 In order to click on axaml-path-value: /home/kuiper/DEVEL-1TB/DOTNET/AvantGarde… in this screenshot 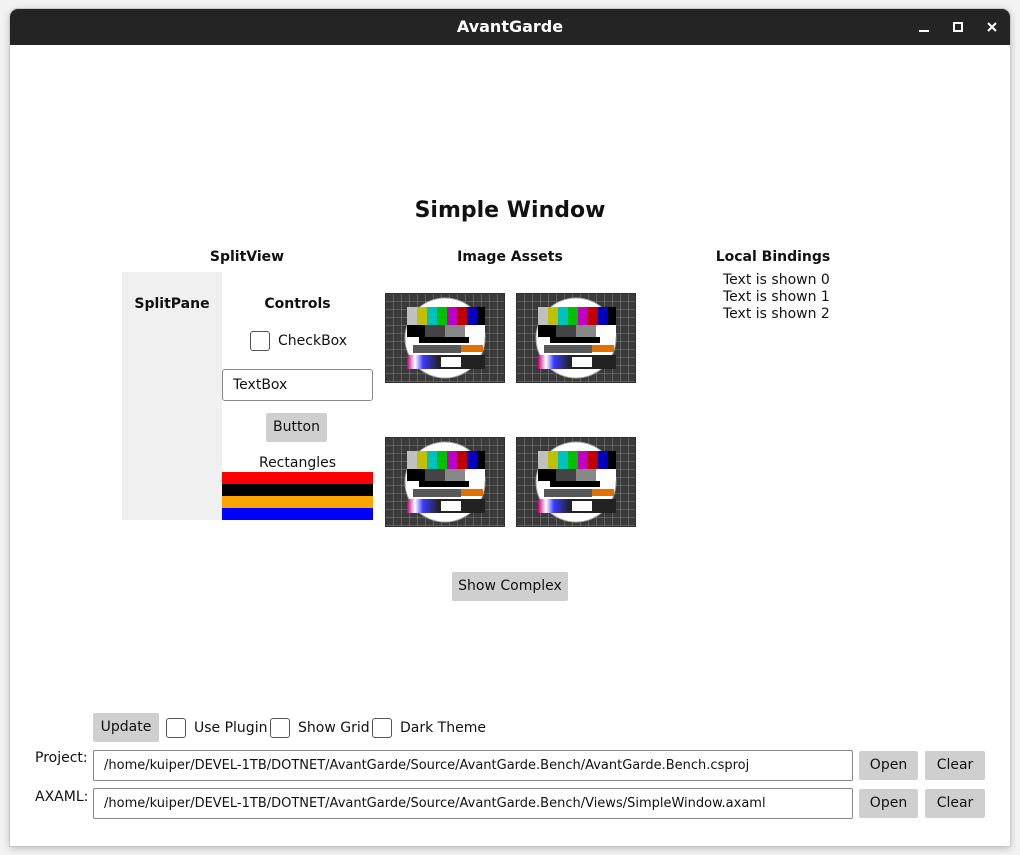, I will do `click(435, 803)`.